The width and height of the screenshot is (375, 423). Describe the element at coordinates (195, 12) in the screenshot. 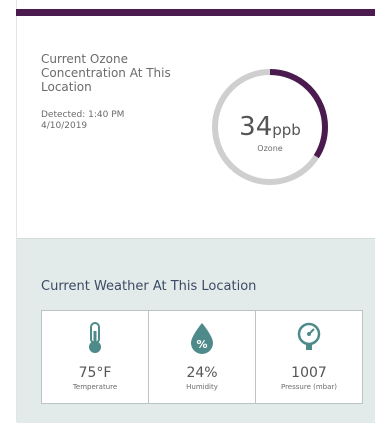

I see `top-accent-bar` at that location.